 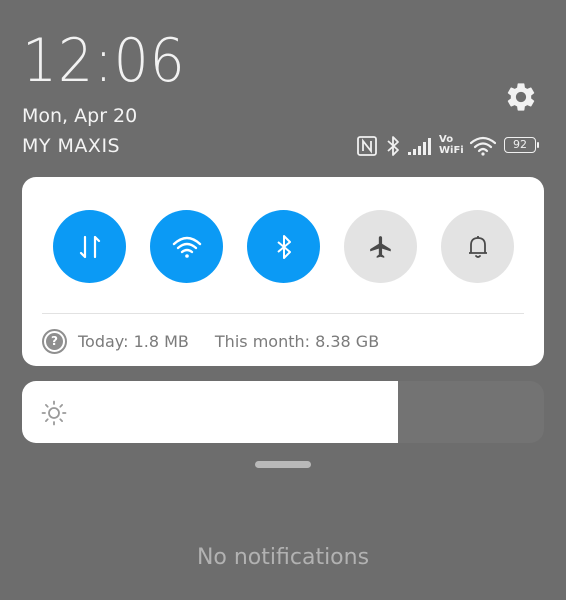 I want to click on data-usage-row: ? Today: 1.8 MB This month: 8.38 GB, so click(x=282, y=341).